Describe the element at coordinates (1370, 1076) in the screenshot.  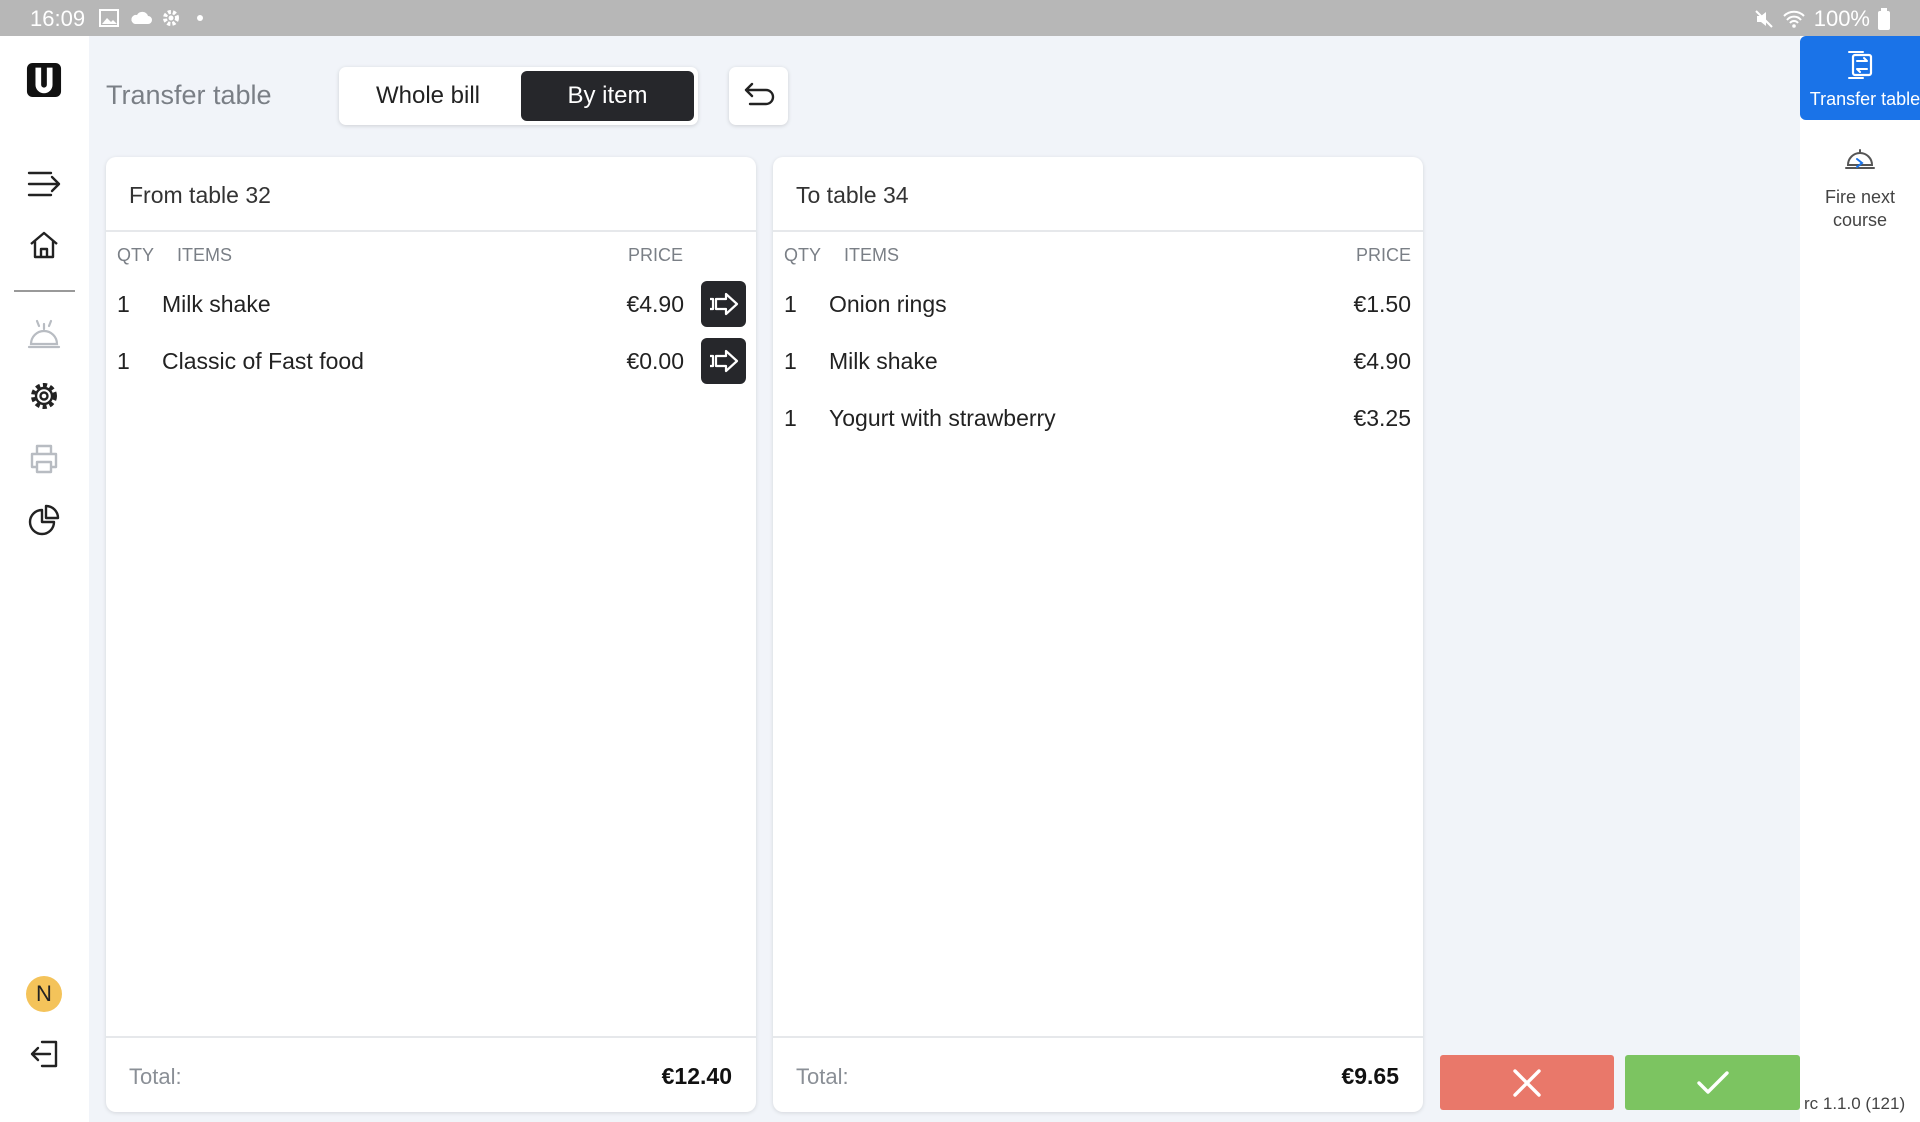
I see `to-total-value: €9.65` at that location.